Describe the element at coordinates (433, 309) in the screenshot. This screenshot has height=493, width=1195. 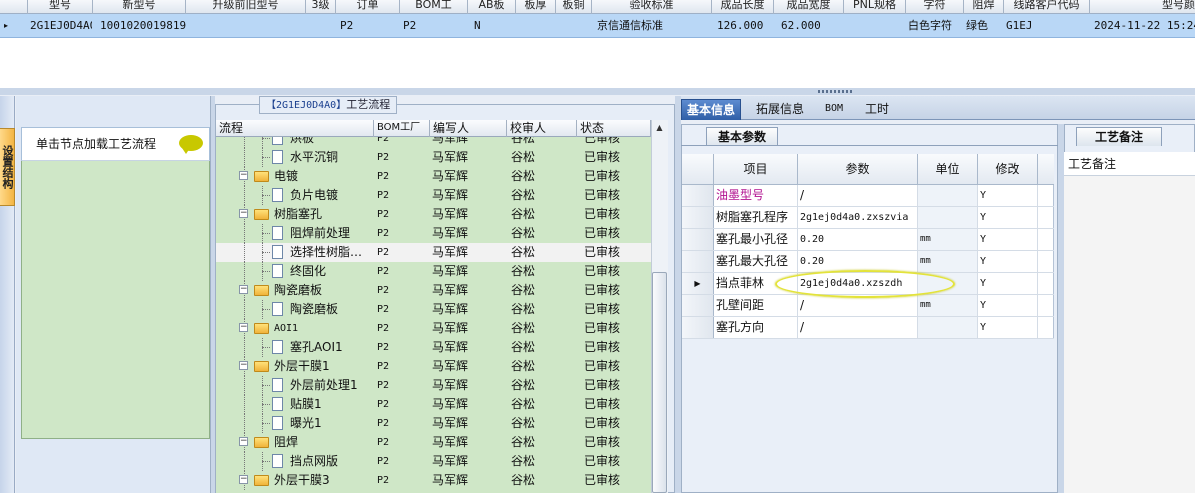
I see `tree-row: 陶瓷磨板 P2 马军辉 谷松 已审核` at that location.